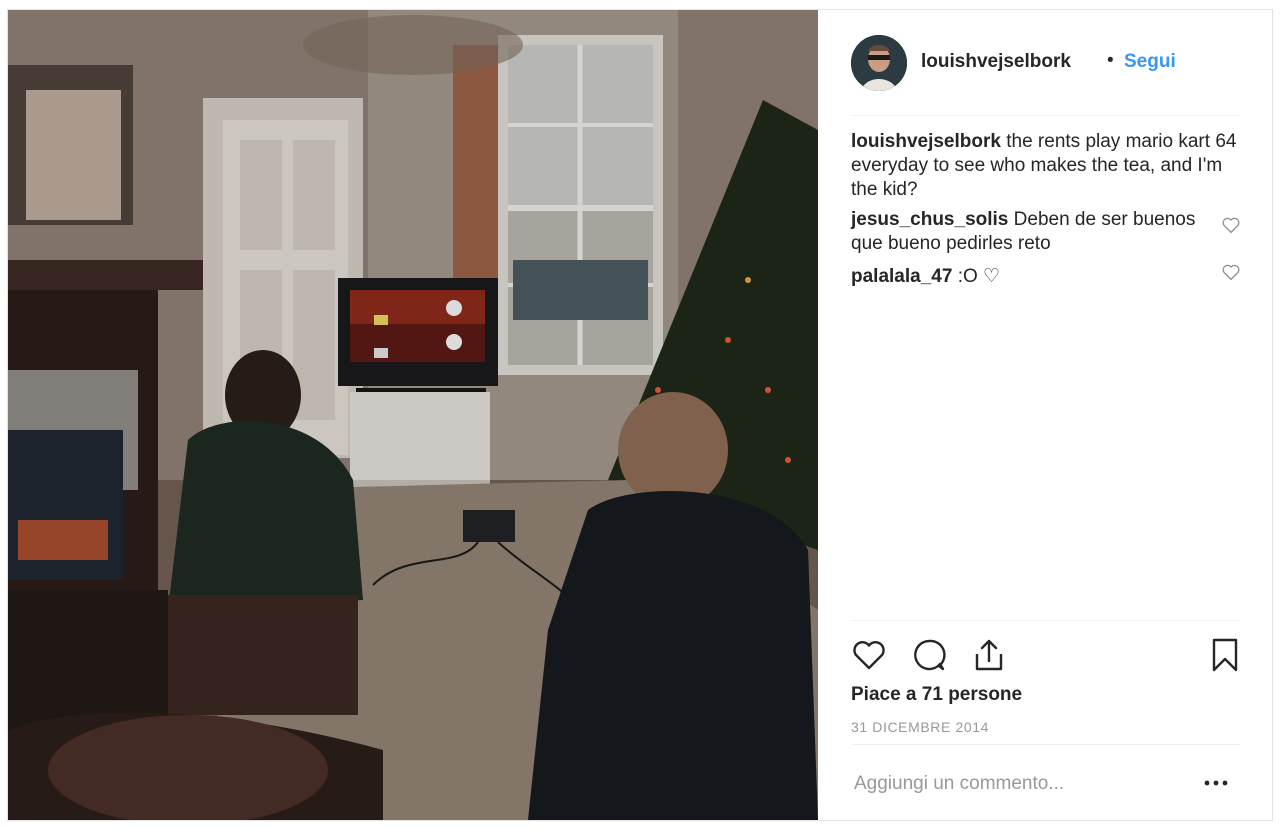 This screenshot has height=828, width=1280. I want to click on comment-username: jesus_chus_solis, so click(929, 219).